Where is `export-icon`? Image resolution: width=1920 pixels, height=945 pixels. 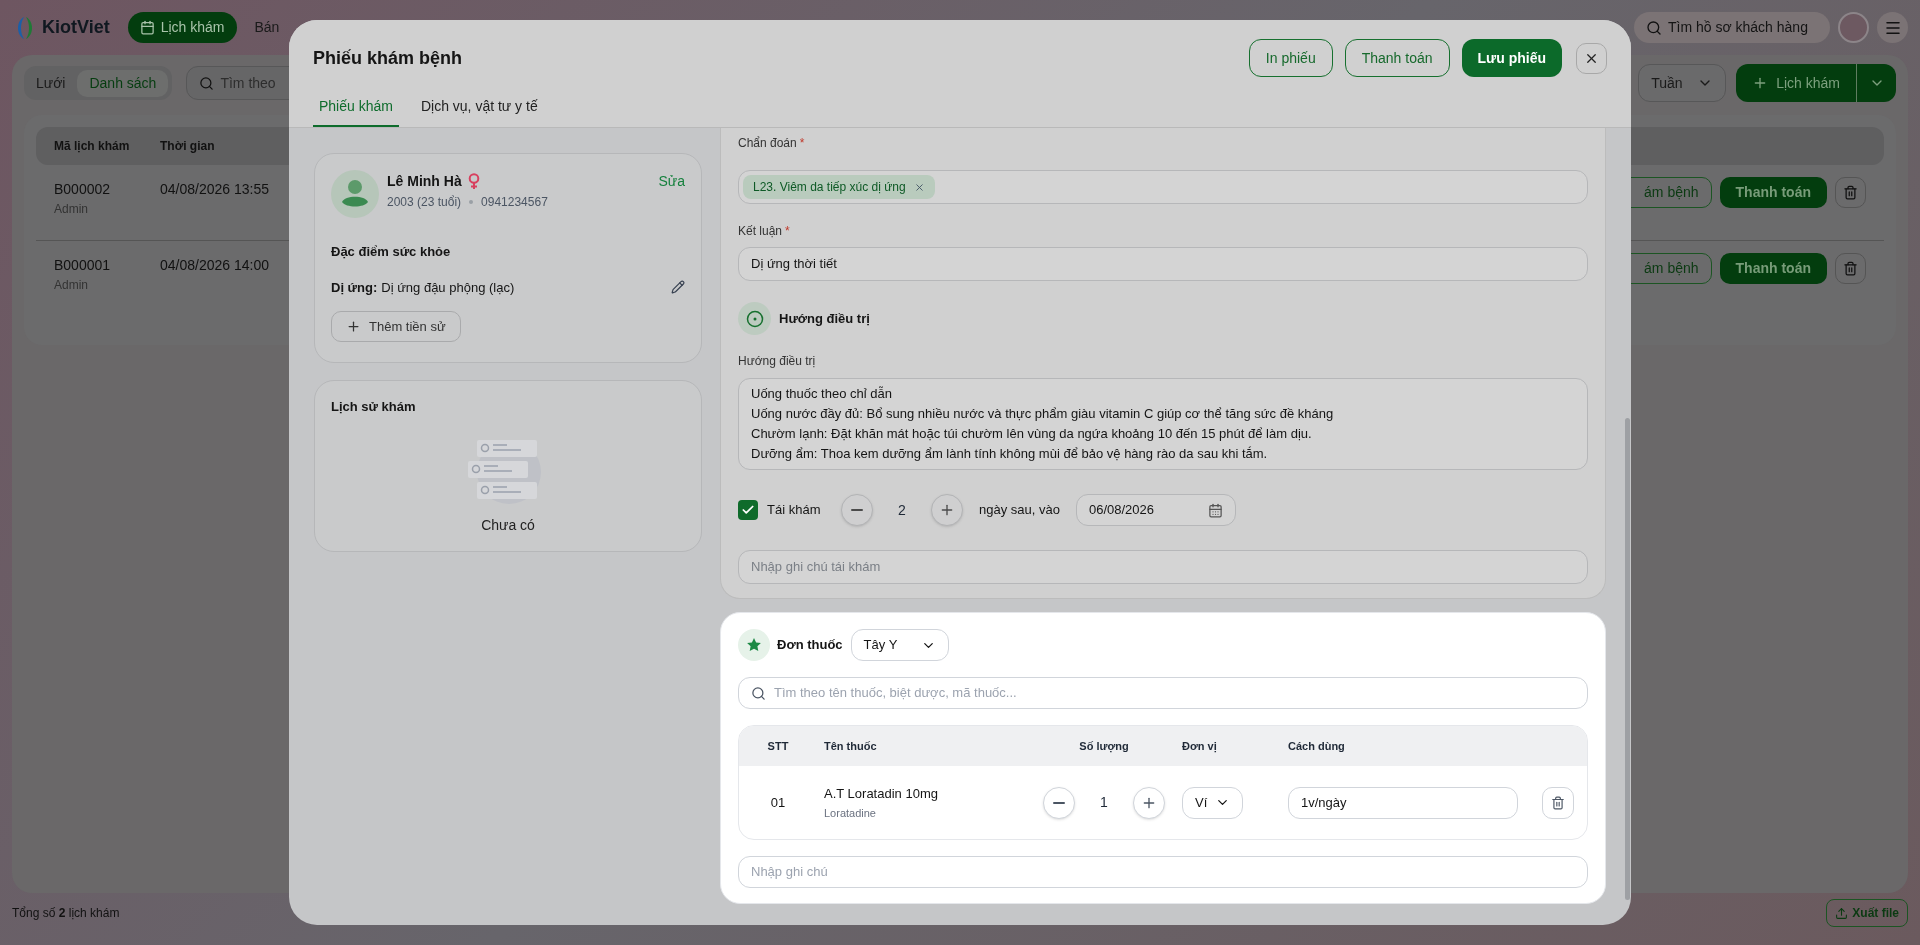 export-icon is located at coordinates (1842, 913).